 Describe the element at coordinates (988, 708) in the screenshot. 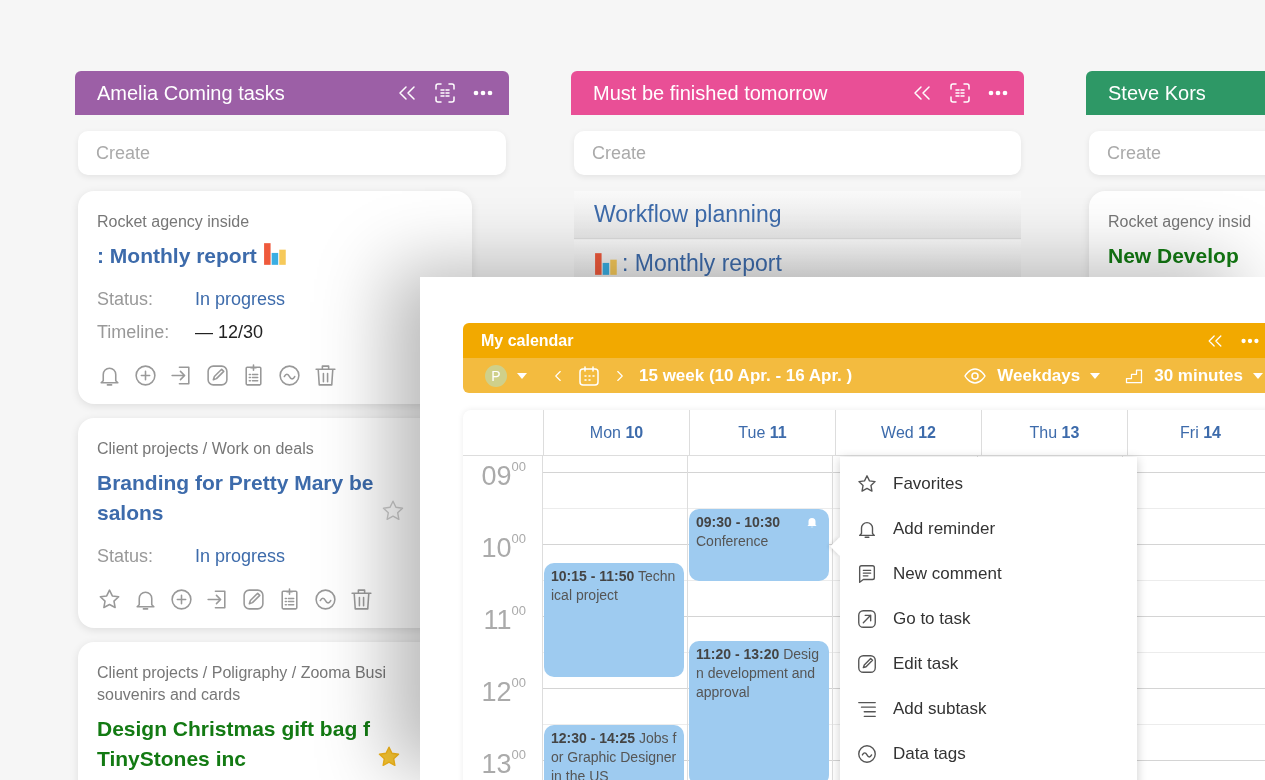

I see `menu-item: Add subtask` at that location.